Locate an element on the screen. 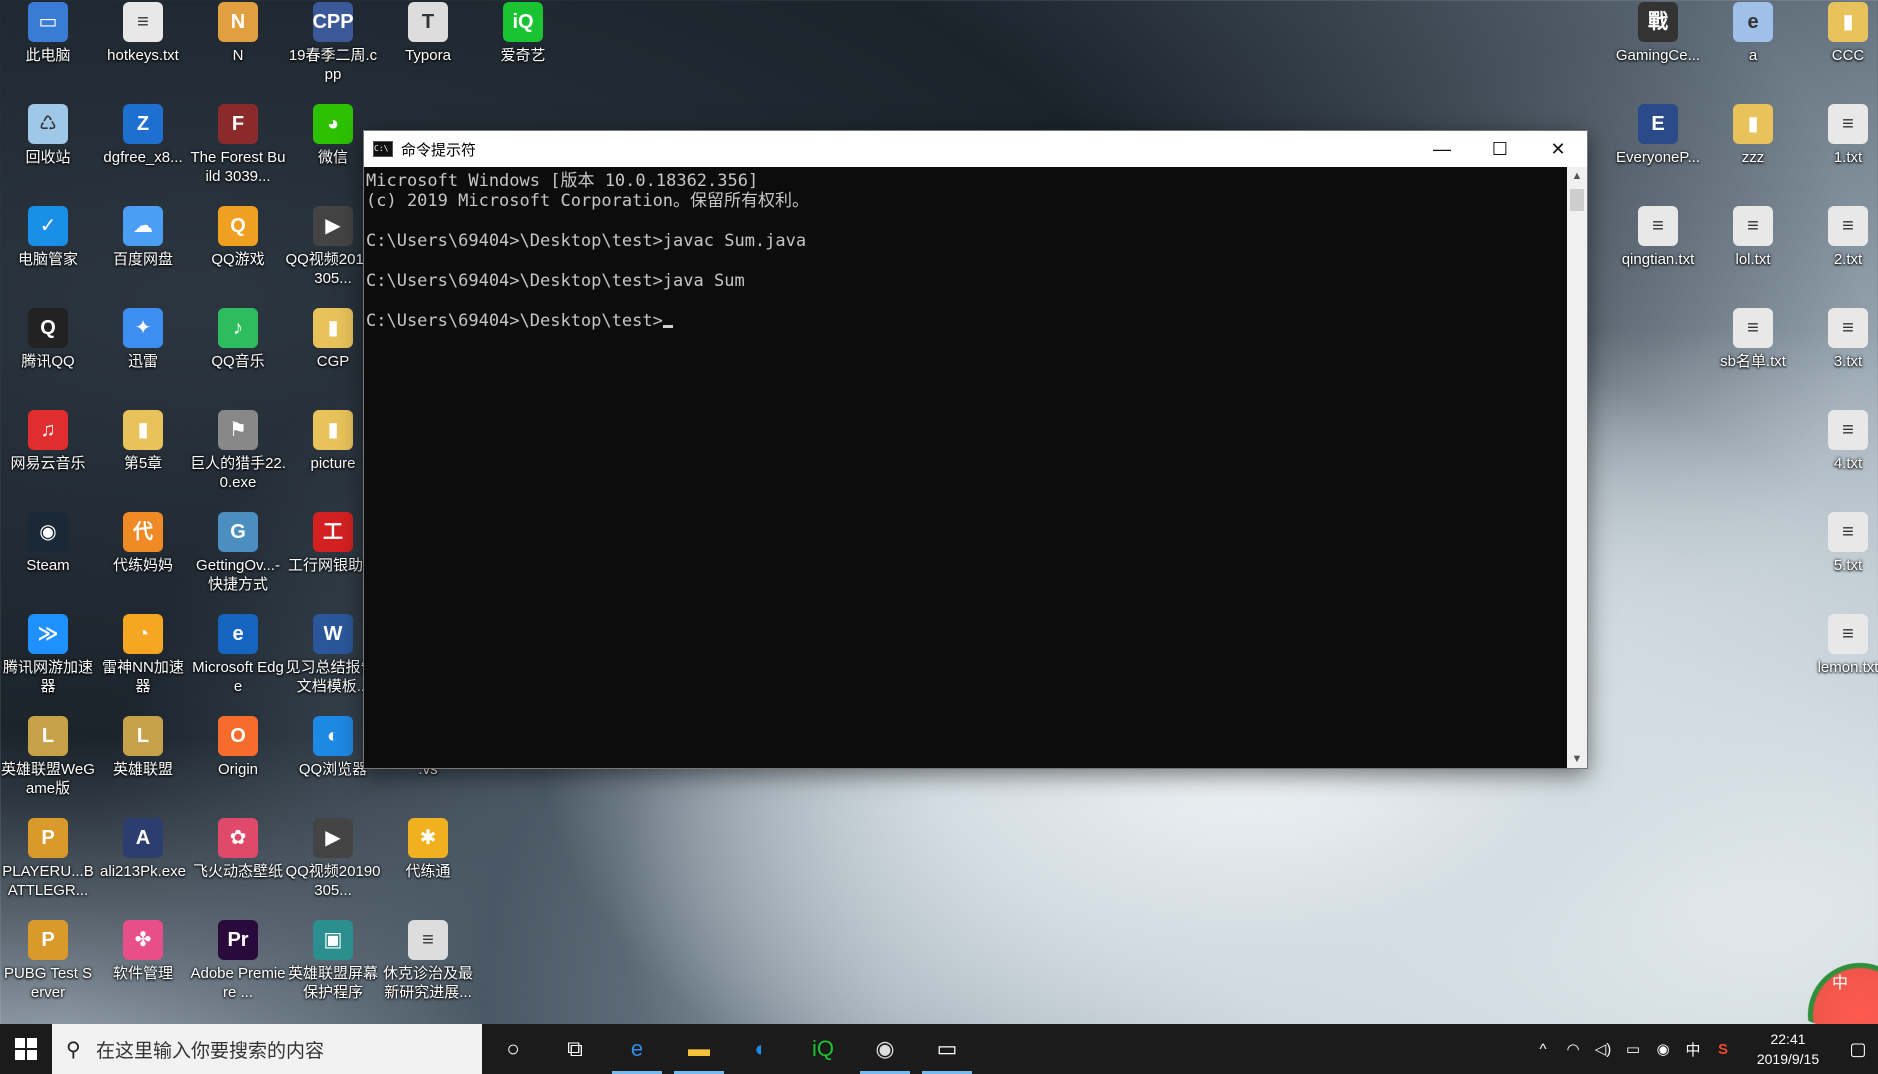 This screenshot has height=1074, width=1878. desktop-icon: ≡ 4.txt is located at coordinates (1839, 458).